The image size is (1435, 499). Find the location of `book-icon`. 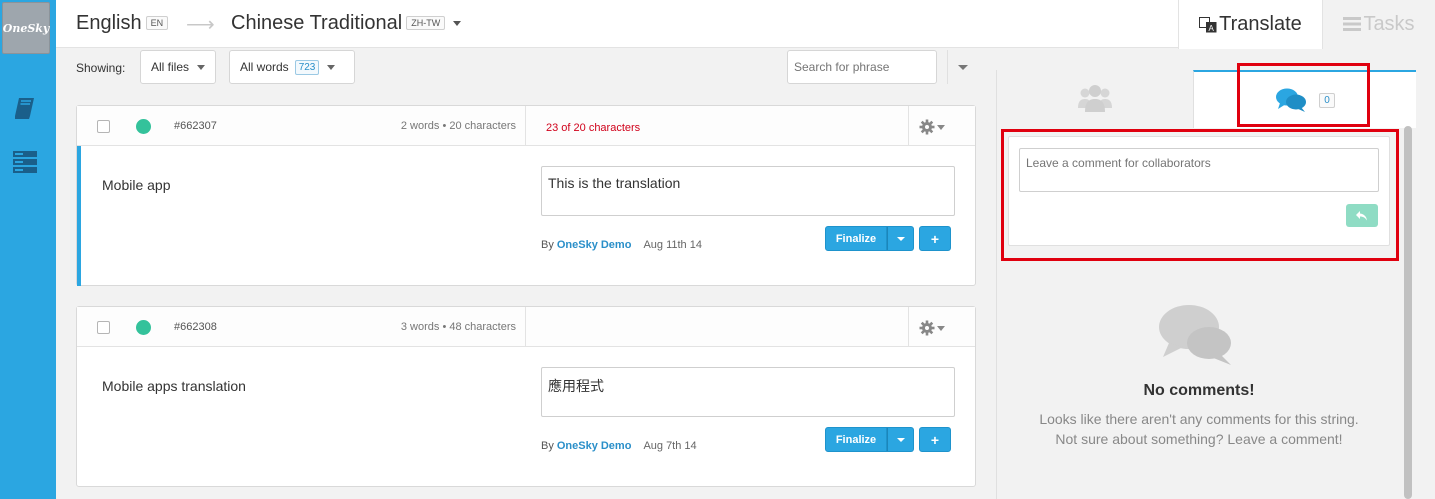

book-icon is located at coordinates (25, 108).